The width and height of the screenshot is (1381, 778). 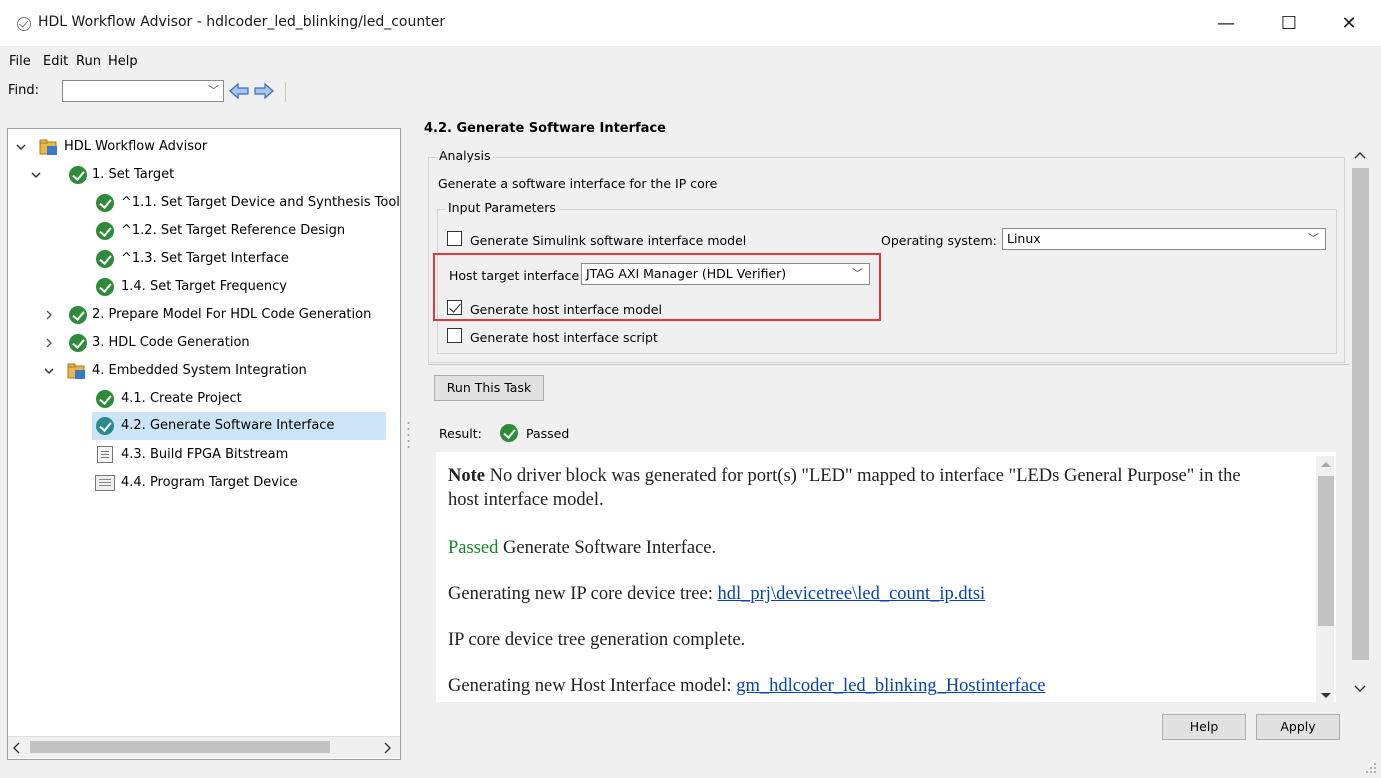 What do you see at coordinates (583, 594) in the screenshot?
I see `devtree-text: Generating new IP core device tree:` at bounding box center [583, 594].